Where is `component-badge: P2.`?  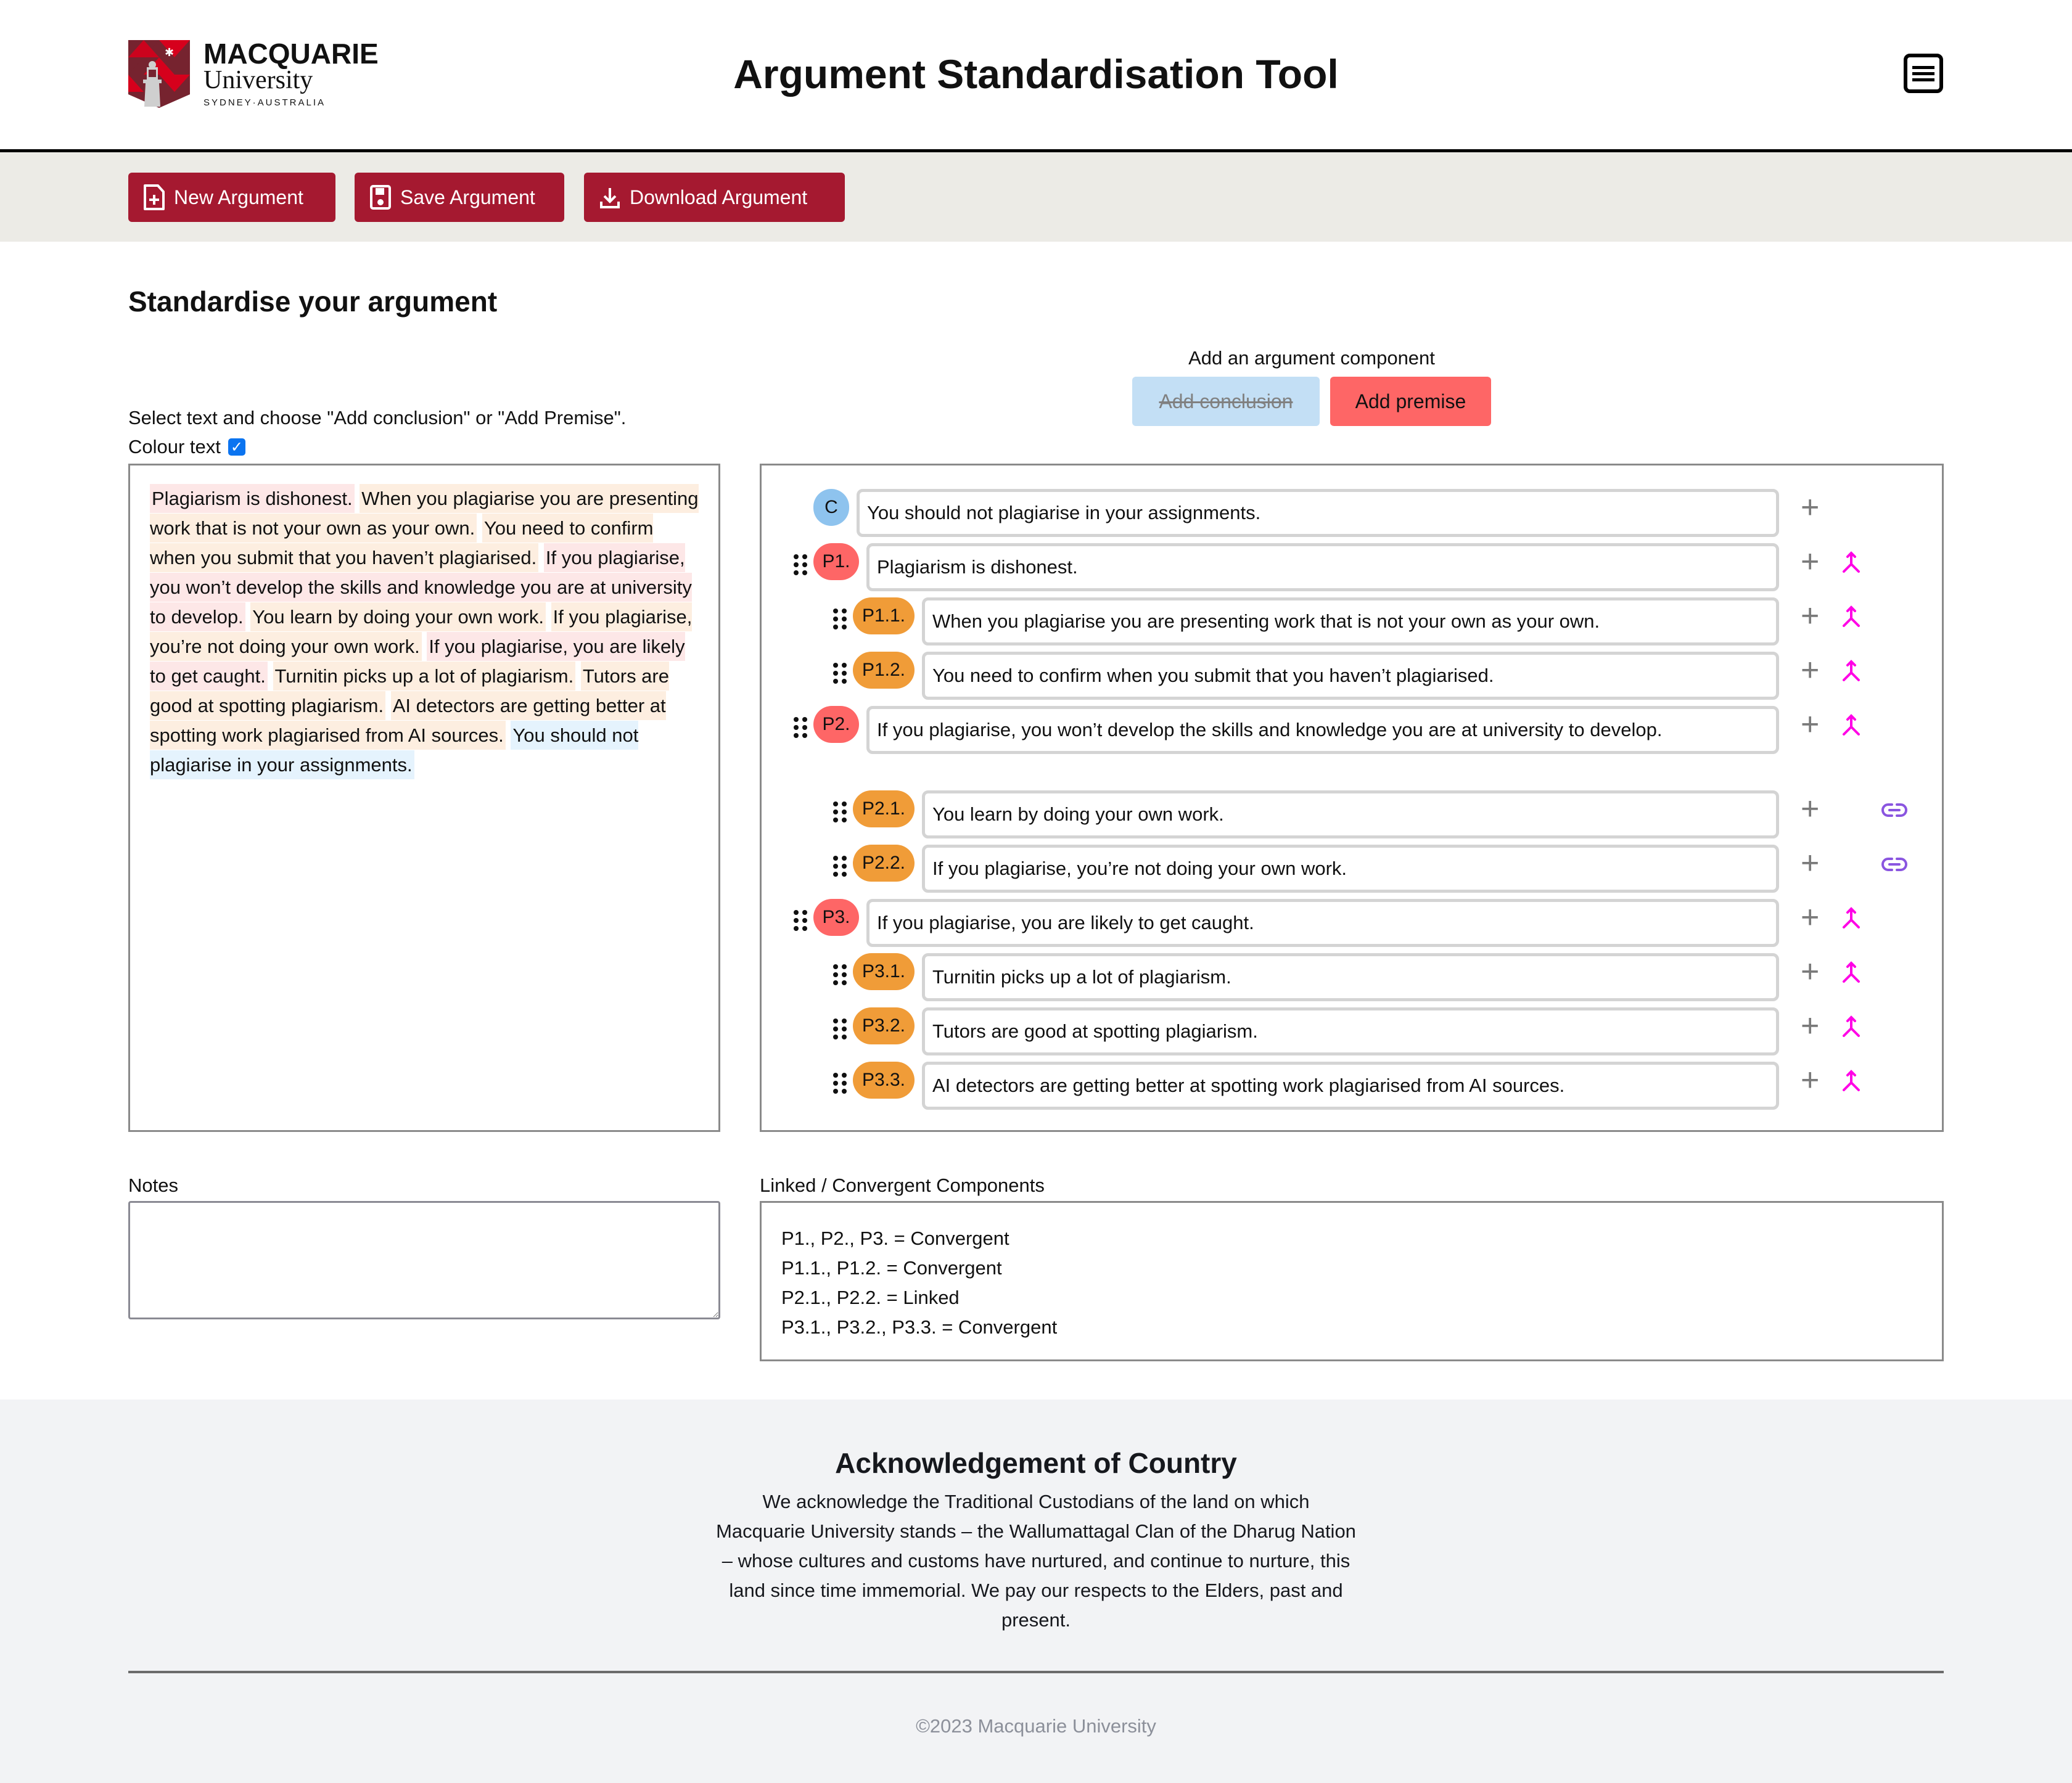
component-badge: P2. is located at coordinates (836, 725).